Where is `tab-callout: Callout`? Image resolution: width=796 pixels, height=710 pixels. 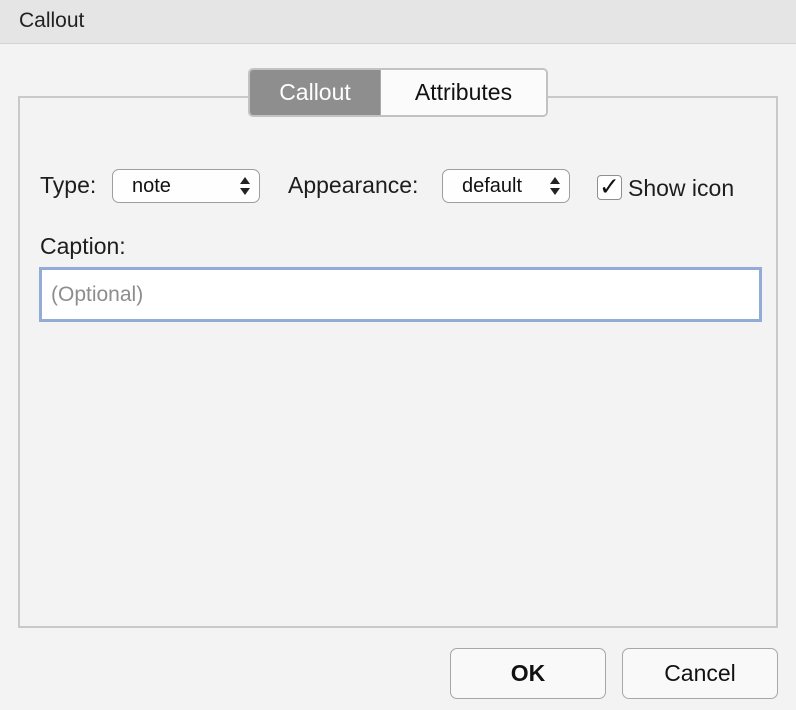
tab-callout: Callout is located at coordinates (315, 92).